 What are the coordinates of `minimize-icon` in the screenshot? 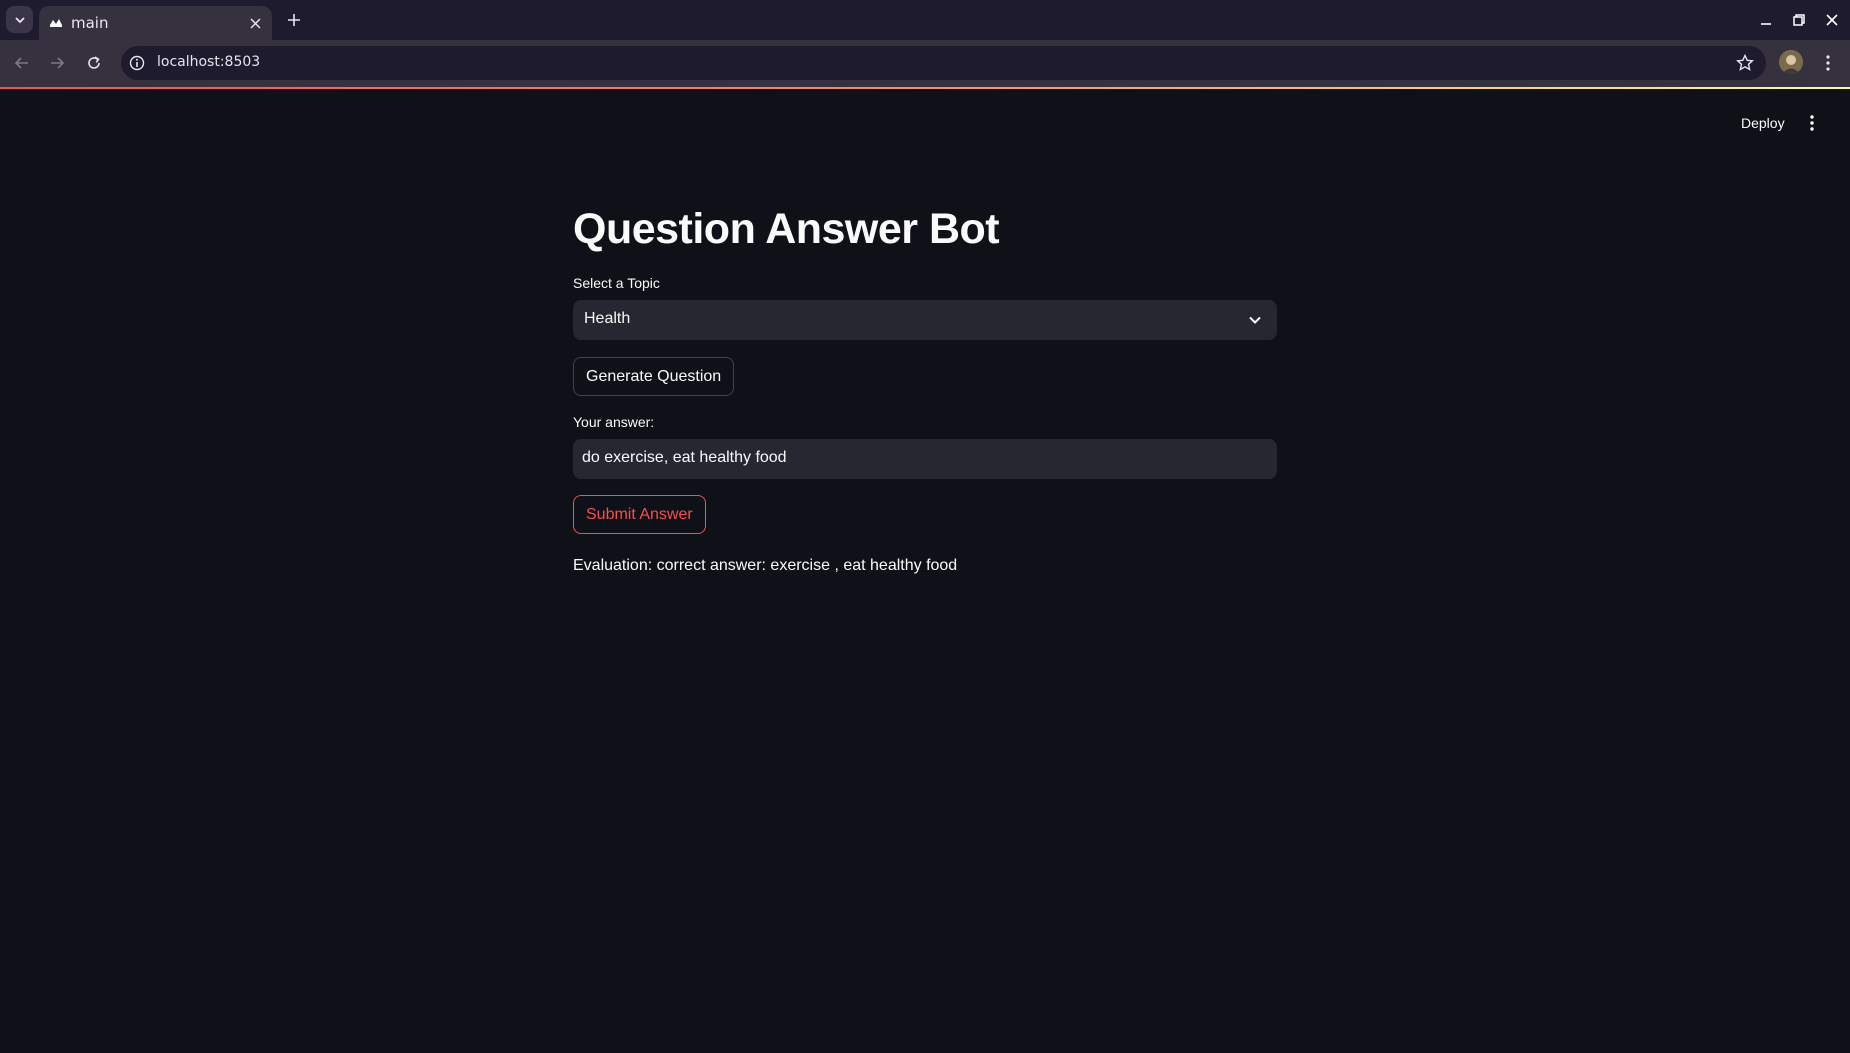 It's located at (1766, 24).